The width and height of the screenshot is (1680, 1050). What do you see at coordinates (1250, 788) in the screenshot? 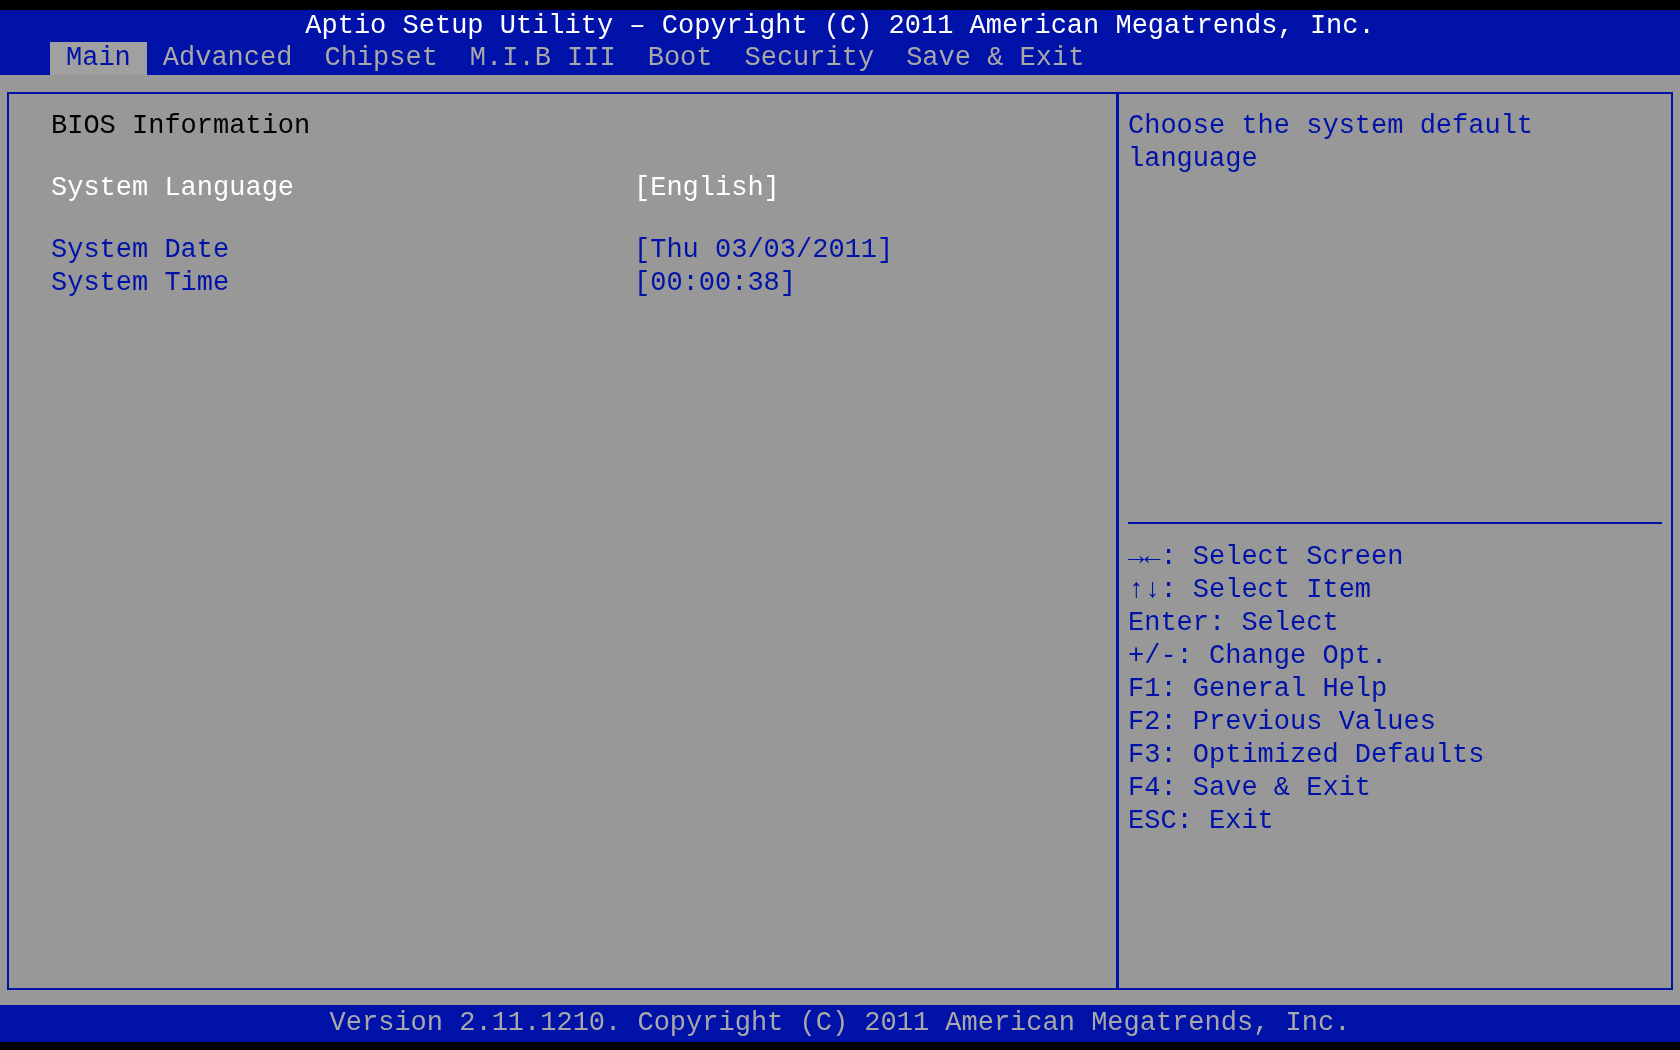
I see `key-hint: F4: Save & Exit` at bounding box center [1250, 788].